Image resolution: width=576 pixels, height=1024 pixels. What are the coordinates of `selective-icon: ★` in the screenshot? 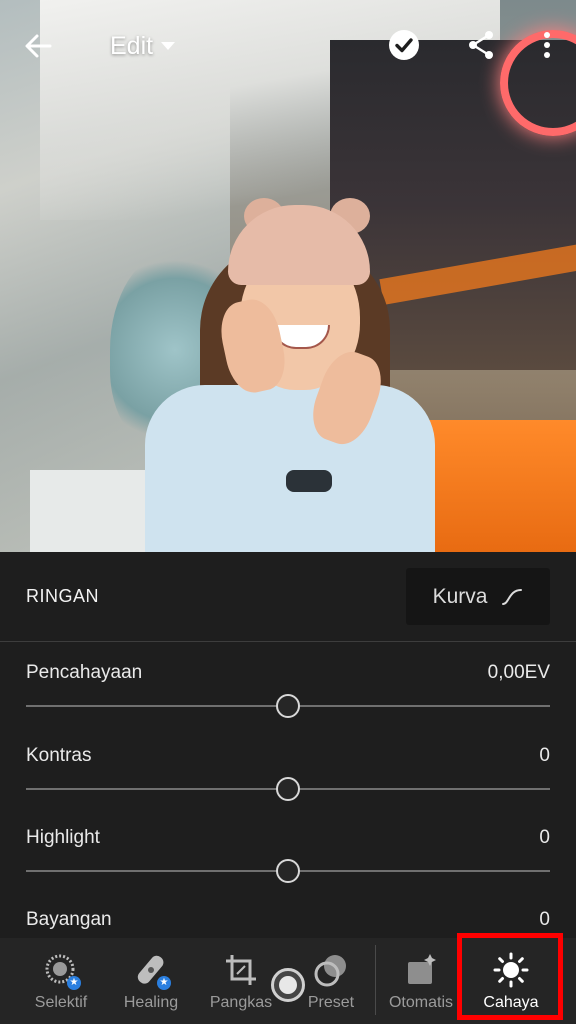 It's located at (62, 971).